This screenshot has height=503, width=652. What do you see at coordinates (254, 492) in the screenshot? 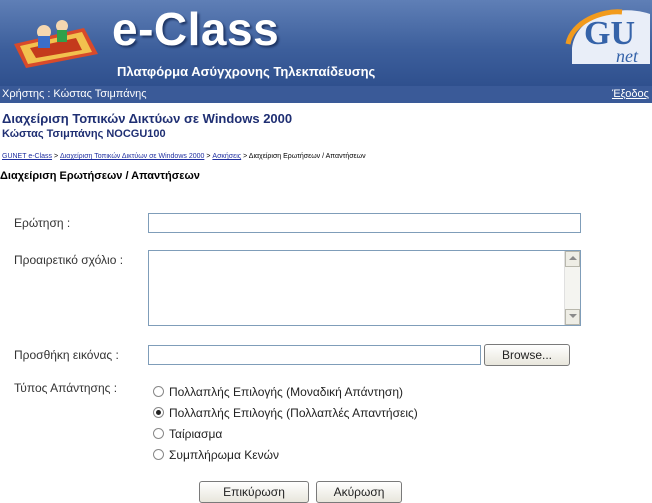
I see `submit-button: Επικύρωση` at bounding box center [254, 492].